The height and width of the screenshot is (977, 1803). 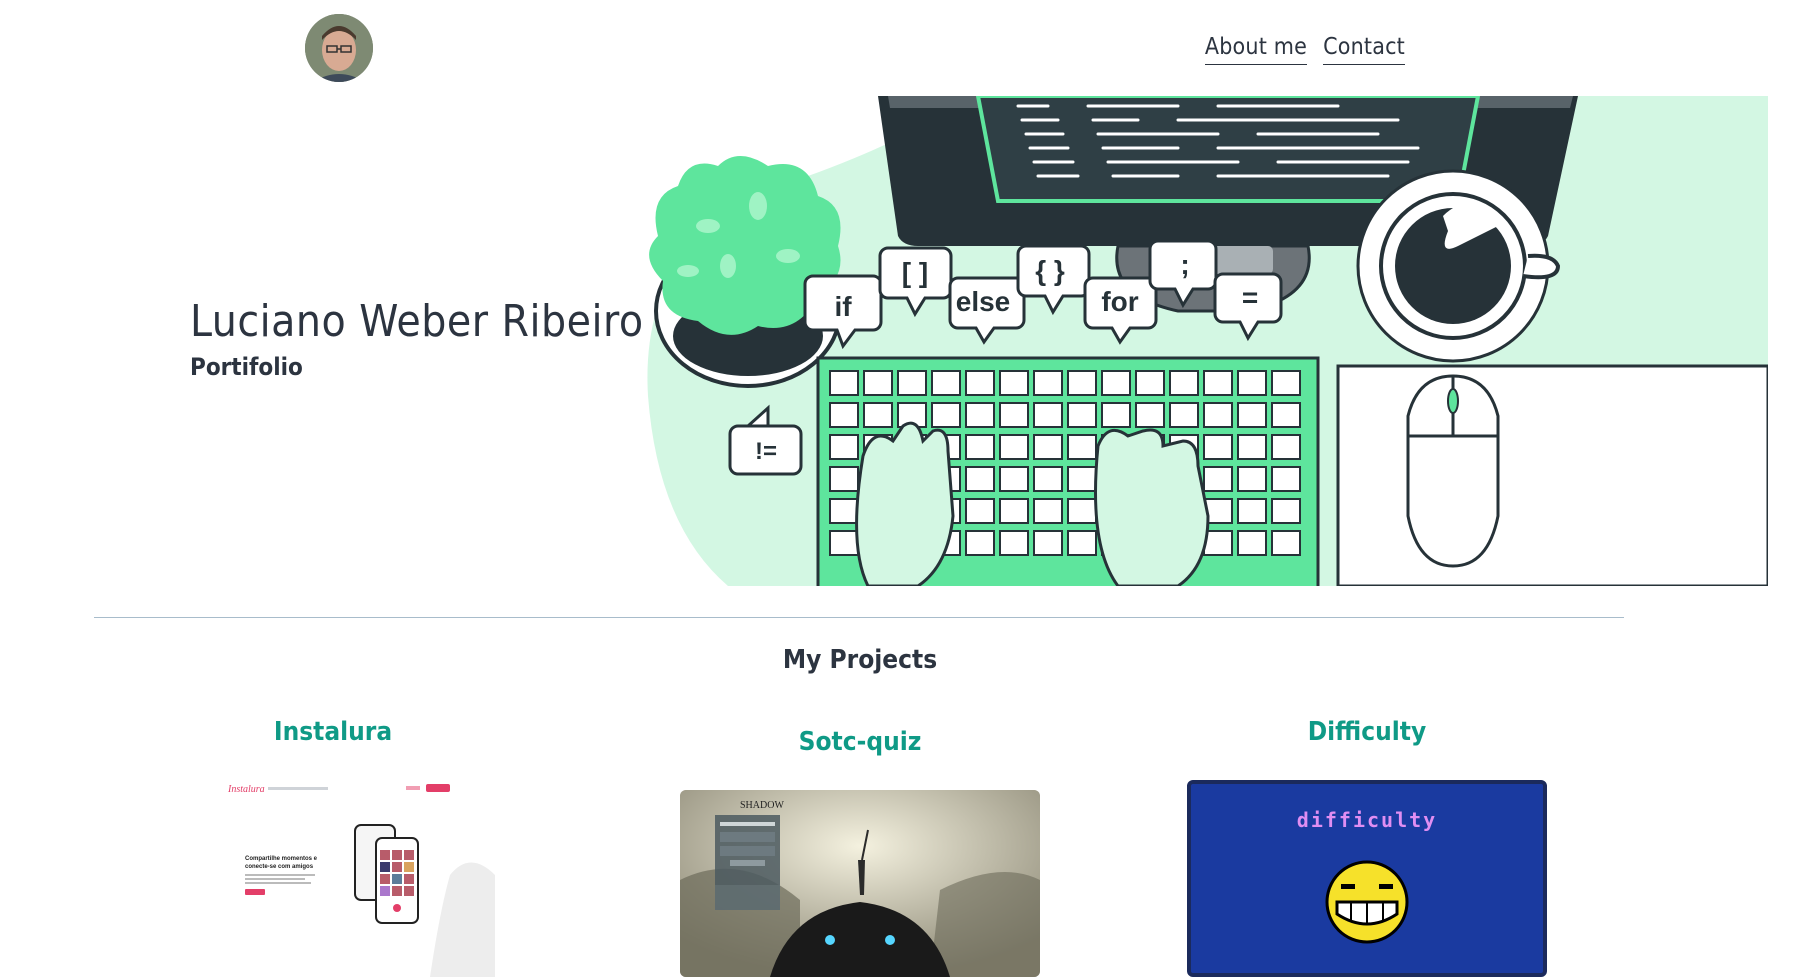 I want to click on nav-contact-link: Contact, so click(x=1364, y=49).